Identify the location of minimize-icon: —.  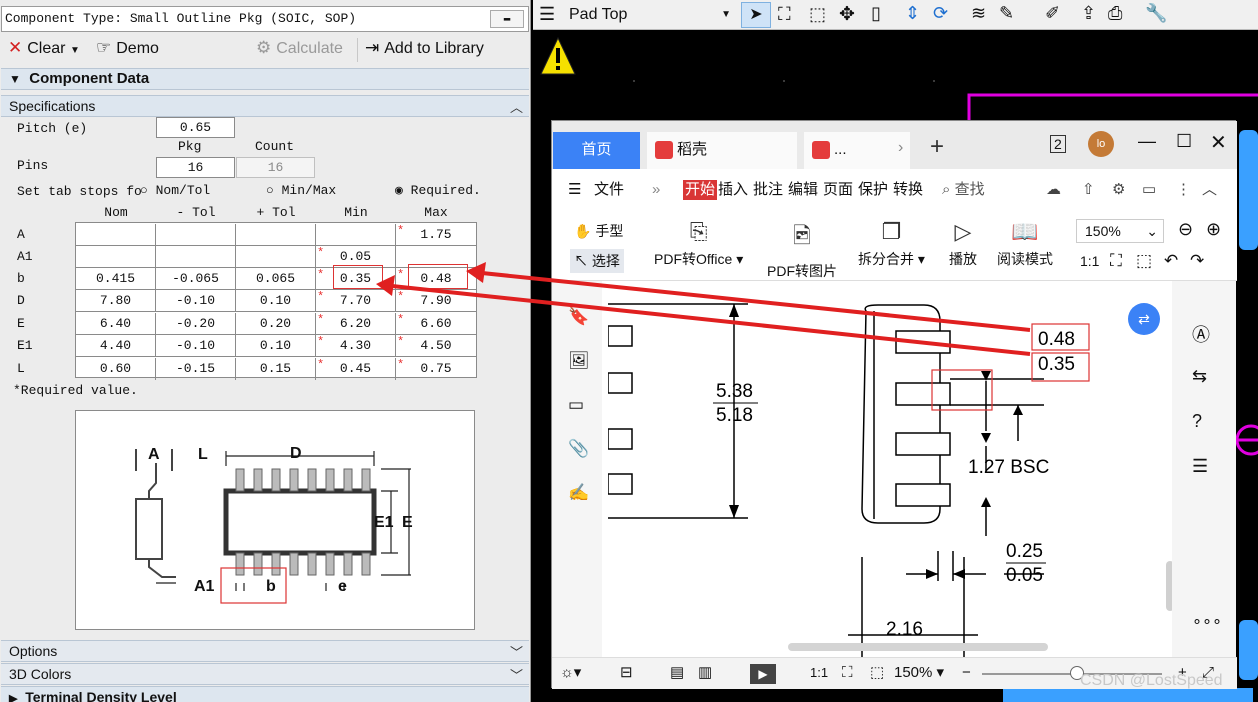
(1147, 141).